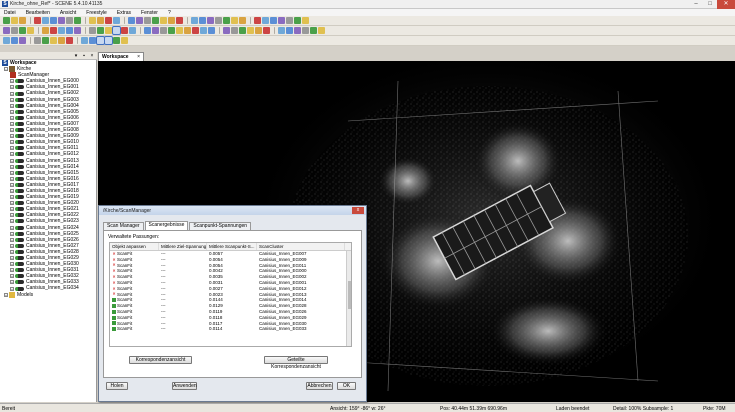 This screenshot has height=412, width=735. I want to click on menu-bearbeiten: Bearbeiten, so click(38, 13).